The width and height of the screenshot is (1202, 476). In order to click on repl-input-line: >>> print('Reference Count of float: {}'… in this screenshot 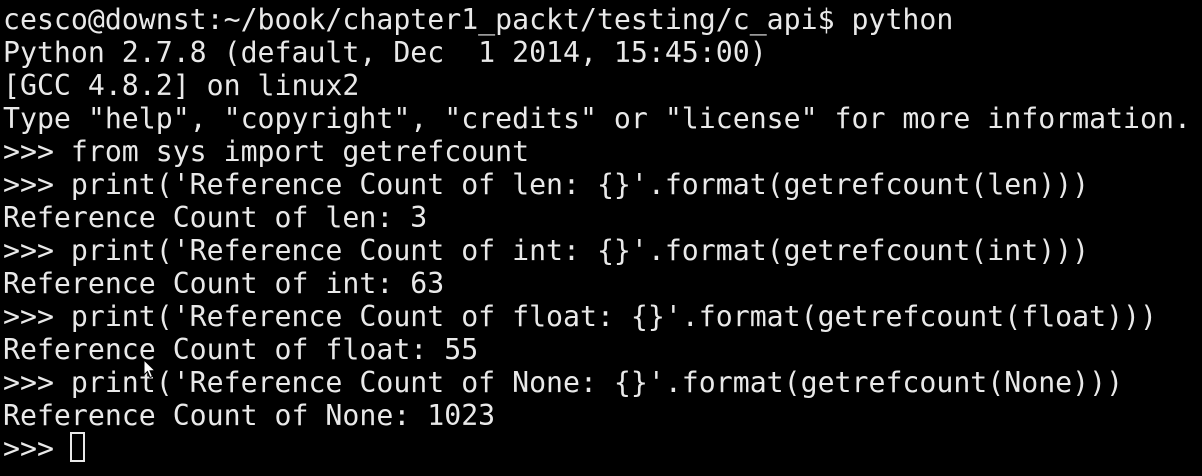, I will do `click(580, 316)`.